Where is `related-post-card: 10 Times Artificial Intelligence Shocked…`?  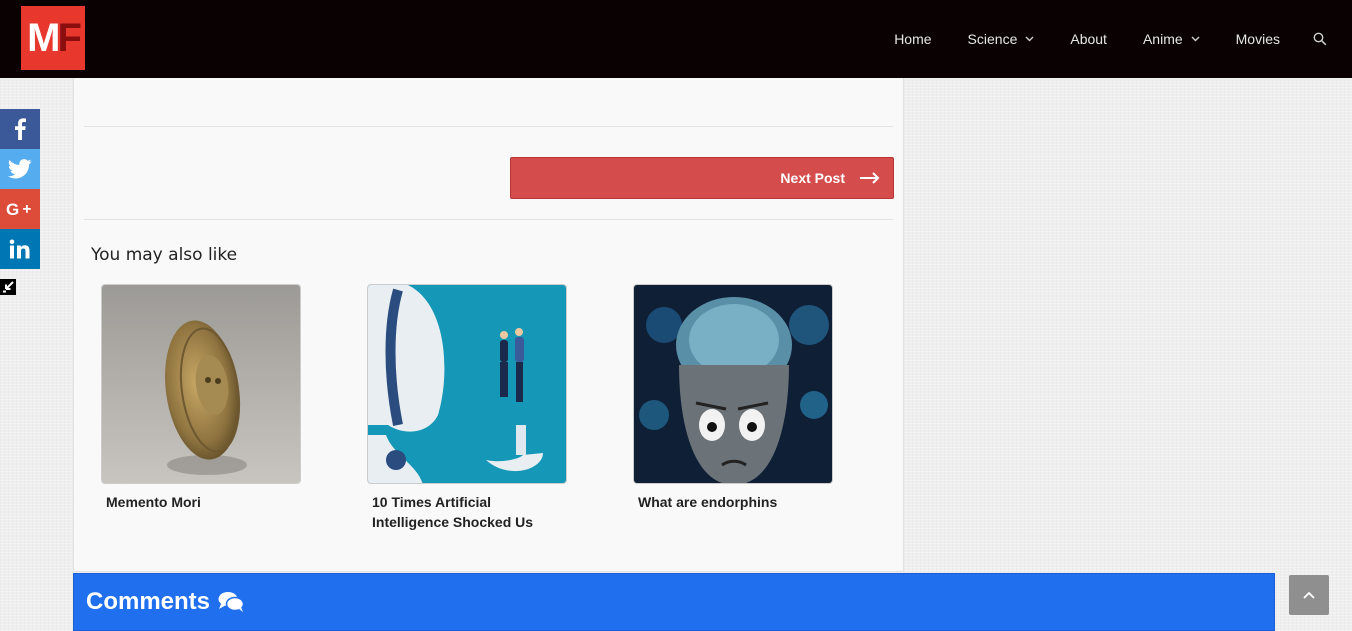
related-post-card: 10 Times Artificial Intelligence Shocked… is located at coordinates (467, 408).